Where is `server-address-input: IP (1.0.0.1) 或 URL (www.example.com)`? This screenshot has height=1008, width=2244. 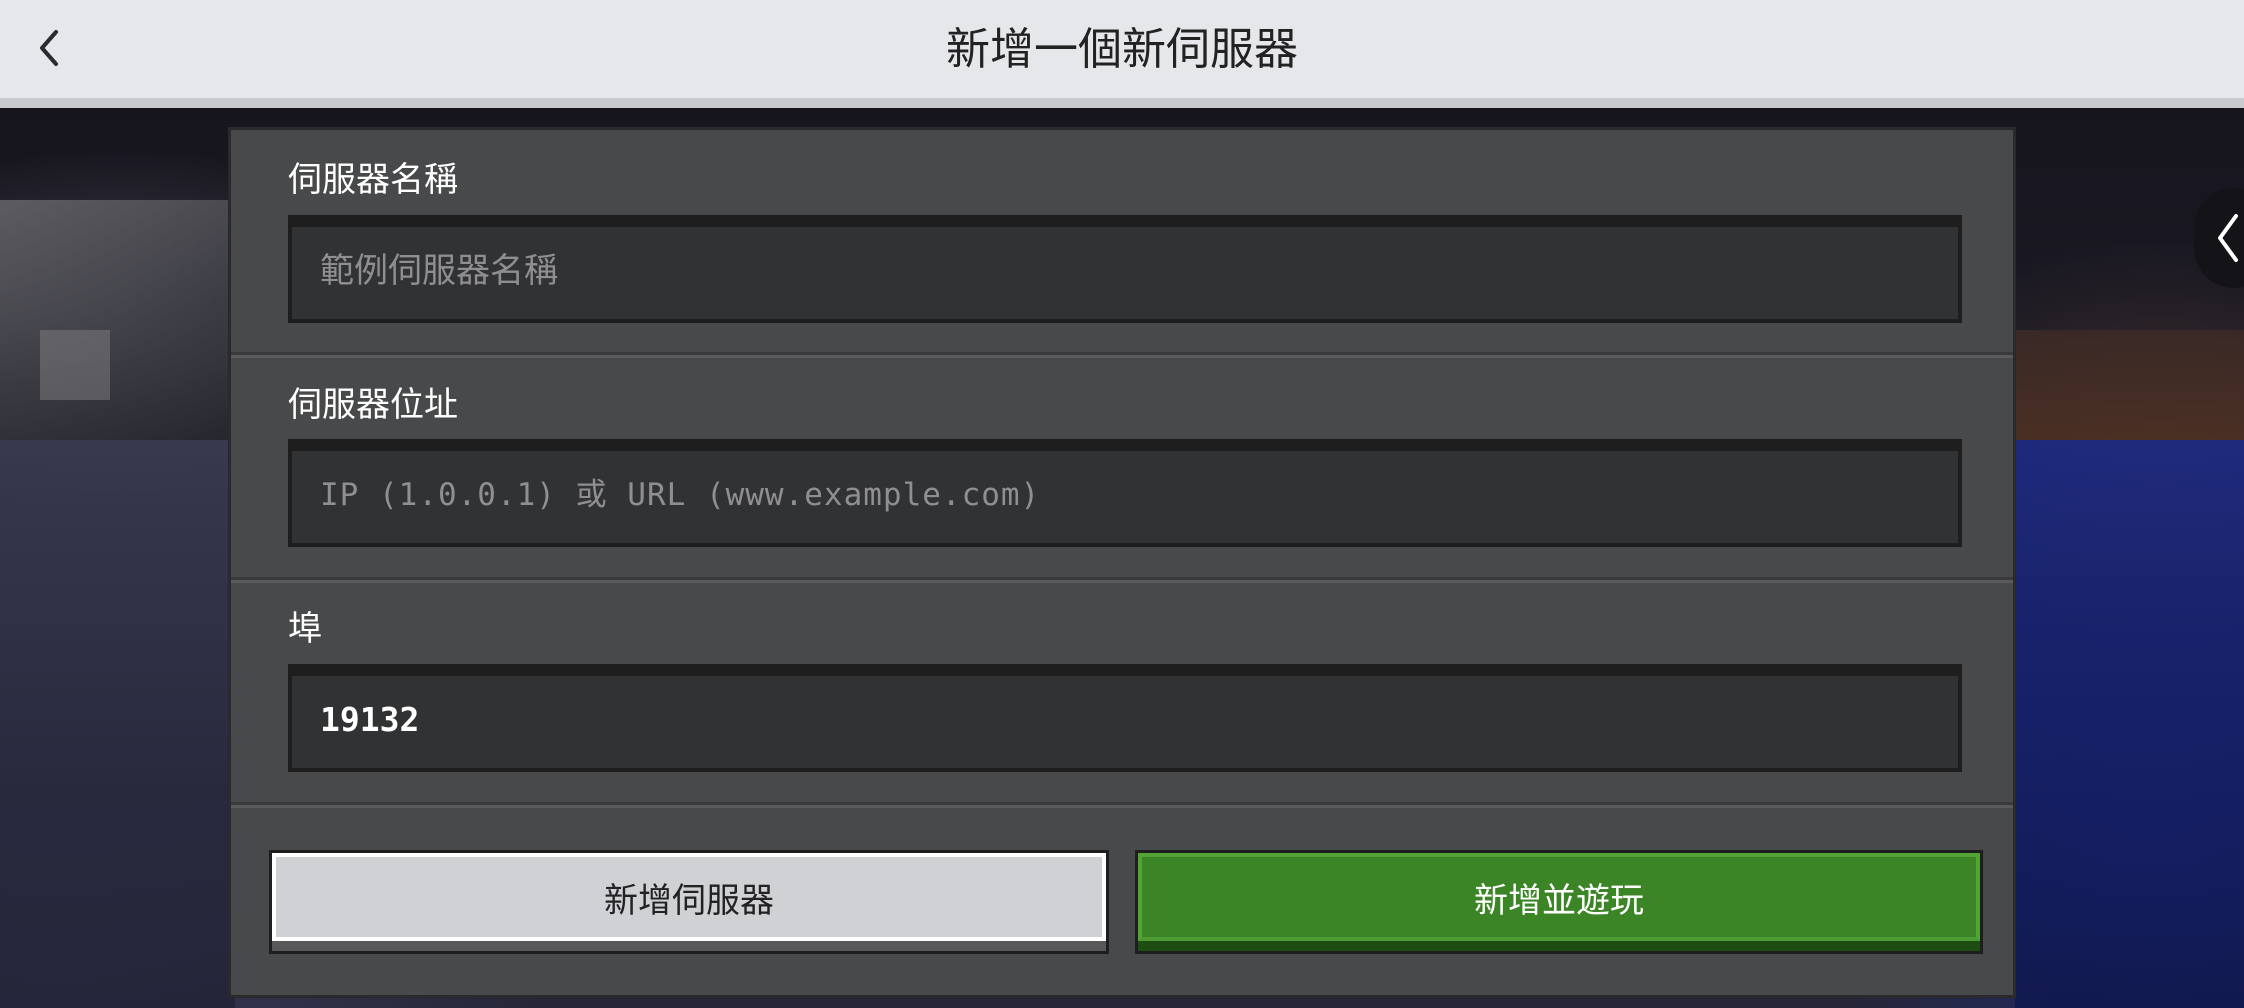 server-address-input: IP (1.0.0.1) 或 URL (www.example.com) is located at coordinates (1125, 493).